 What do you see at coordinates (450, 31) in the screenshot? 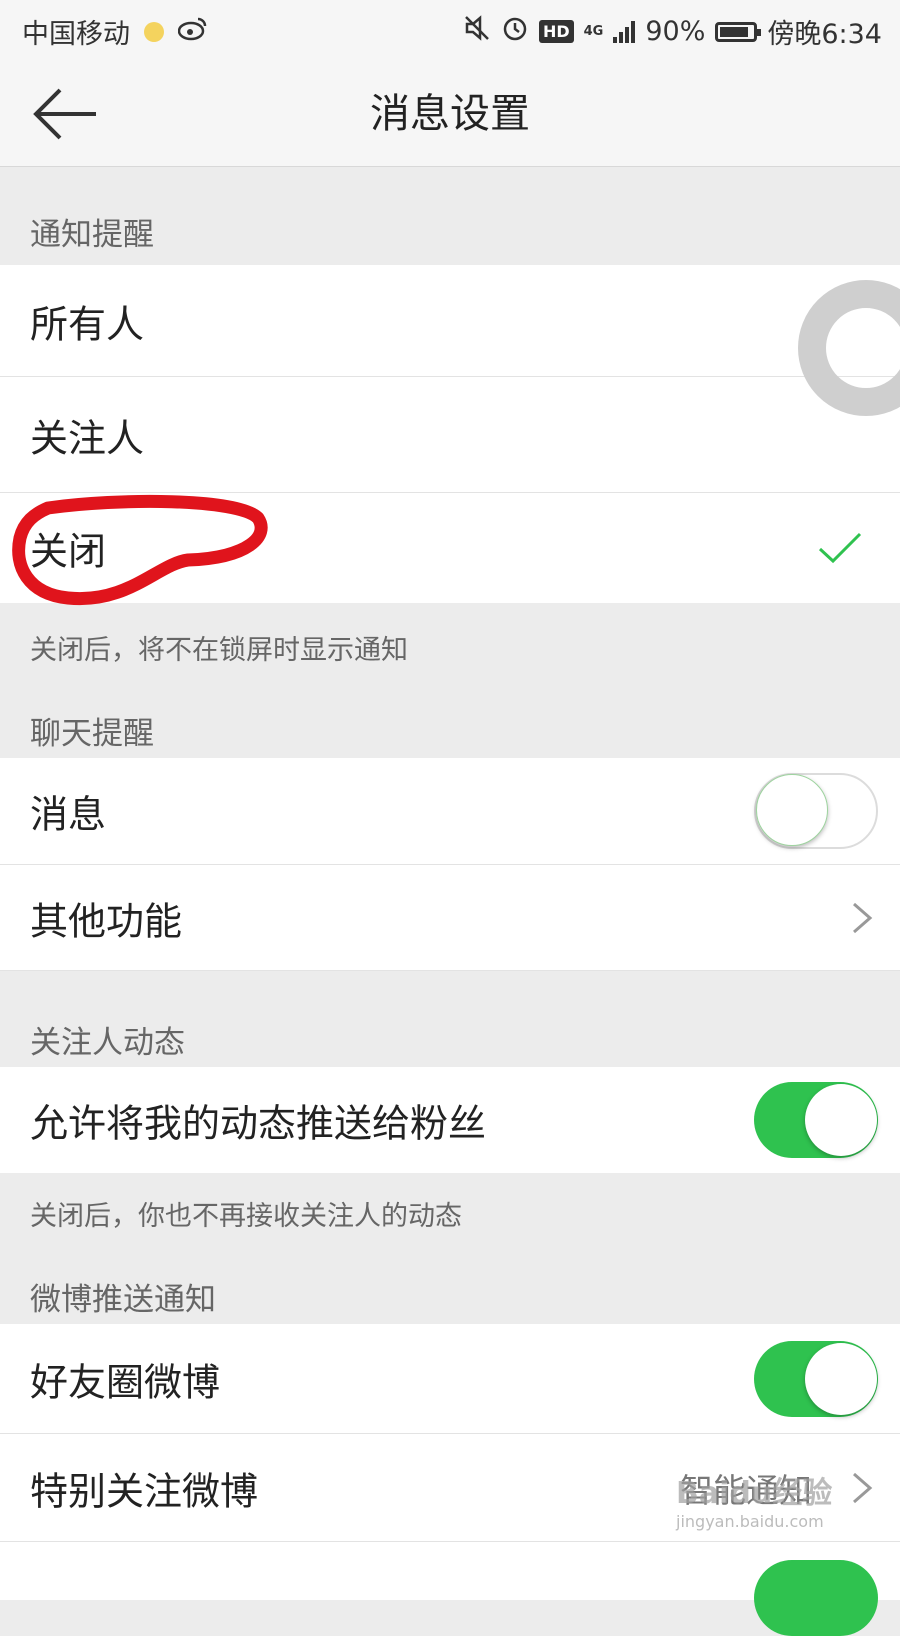
I see `status-bar: 中国移动 HD 4G 90% 傍晚6:34` at bounding box center [450, 31].